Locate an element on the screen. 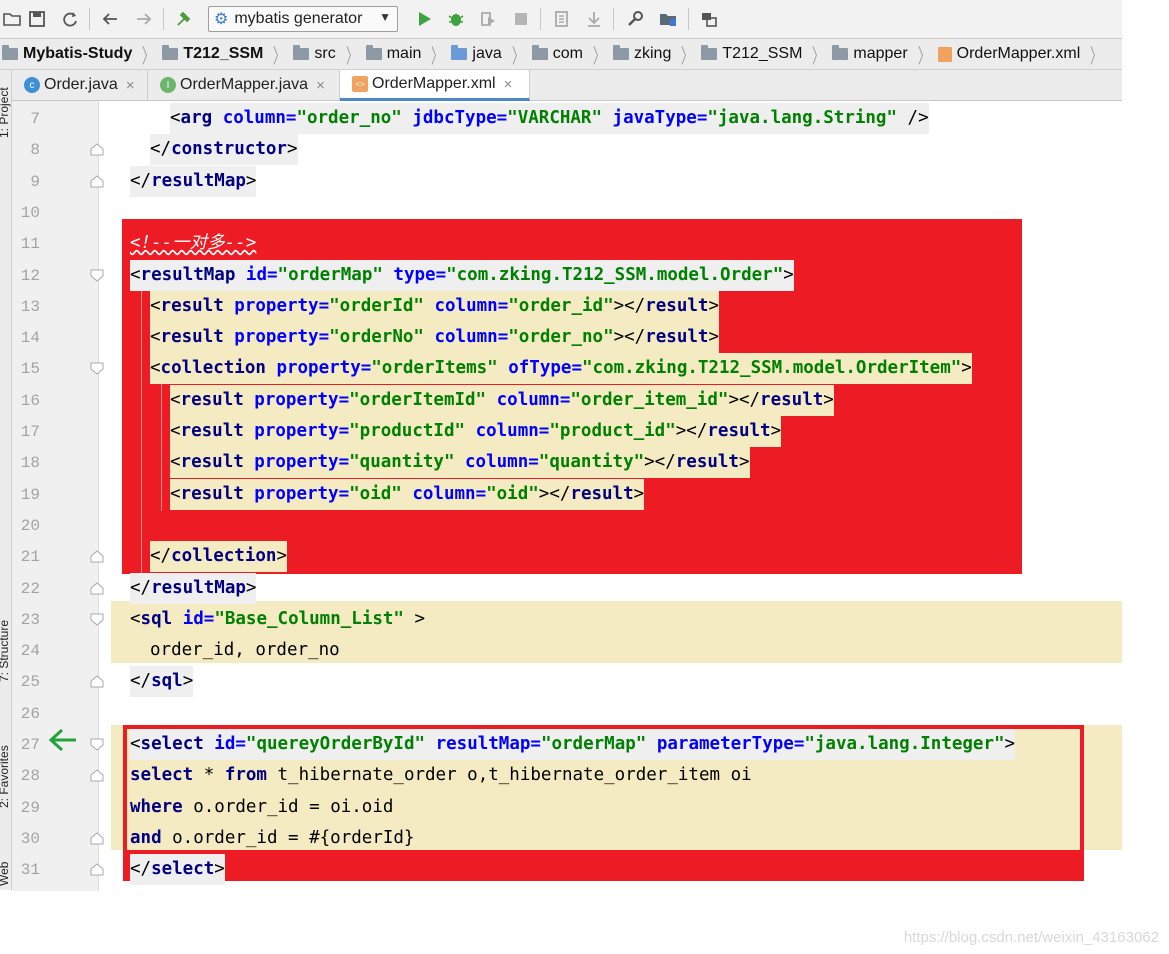 This screenshot has height=954, width=1169. line-number: 19 is located at coordinates (30, 494).